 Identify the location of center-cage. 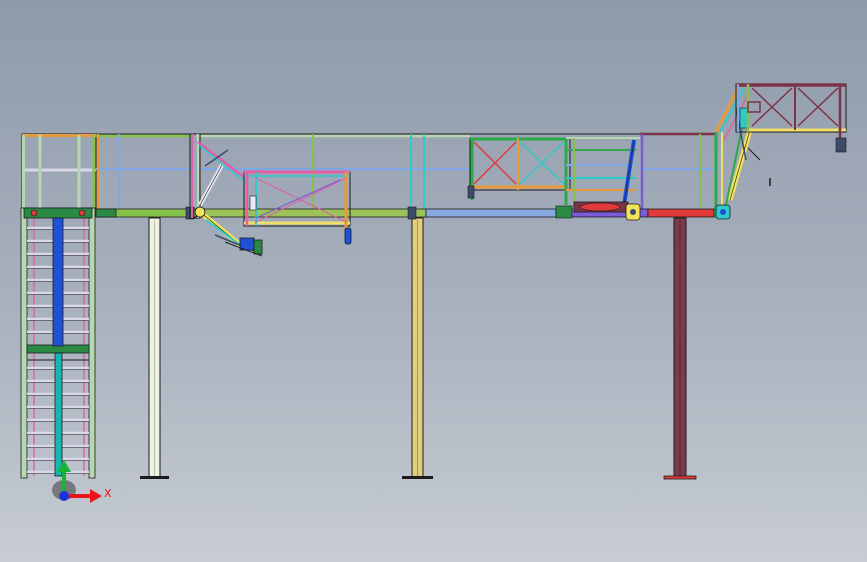
(297, 207).